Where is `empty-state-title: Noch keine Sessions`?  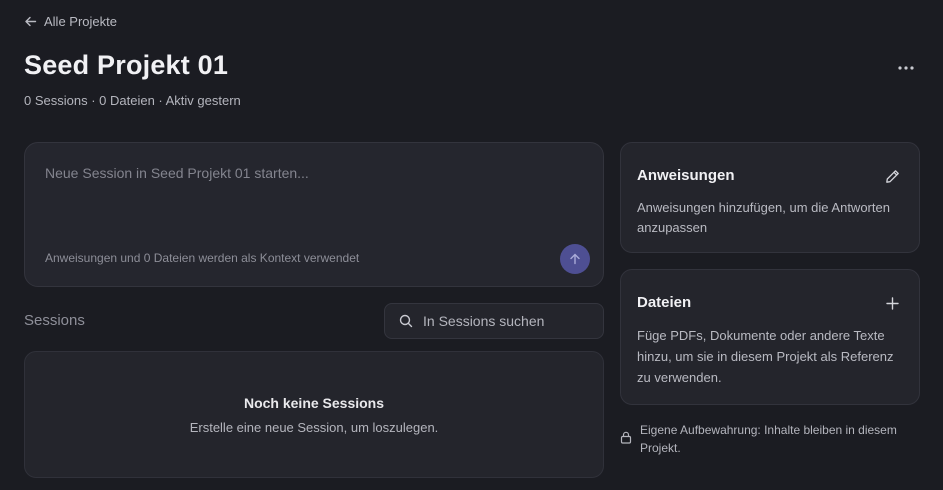 empty-state-title: Noch keine Sessions is located at coordinates (314, 403).